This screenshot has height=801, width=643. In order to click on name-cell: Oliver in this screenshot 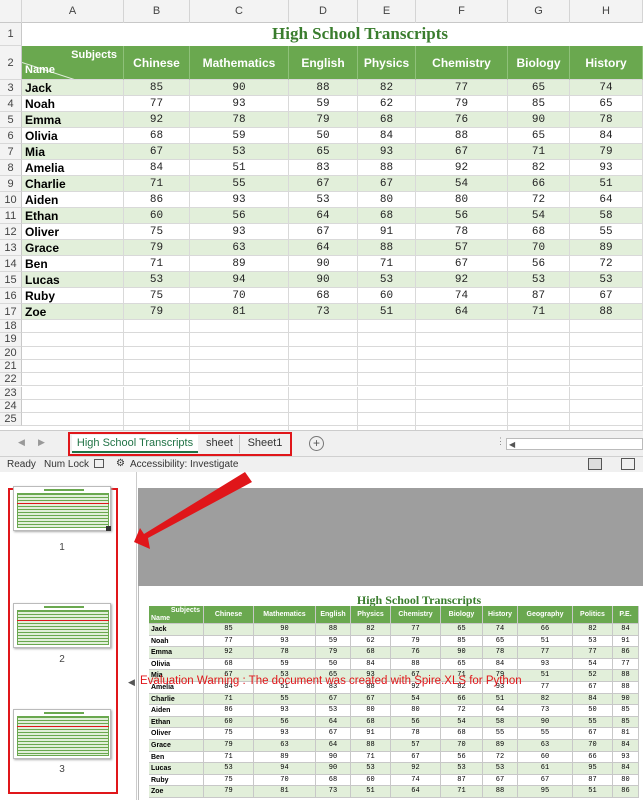, I will do `click(73, 232)`.